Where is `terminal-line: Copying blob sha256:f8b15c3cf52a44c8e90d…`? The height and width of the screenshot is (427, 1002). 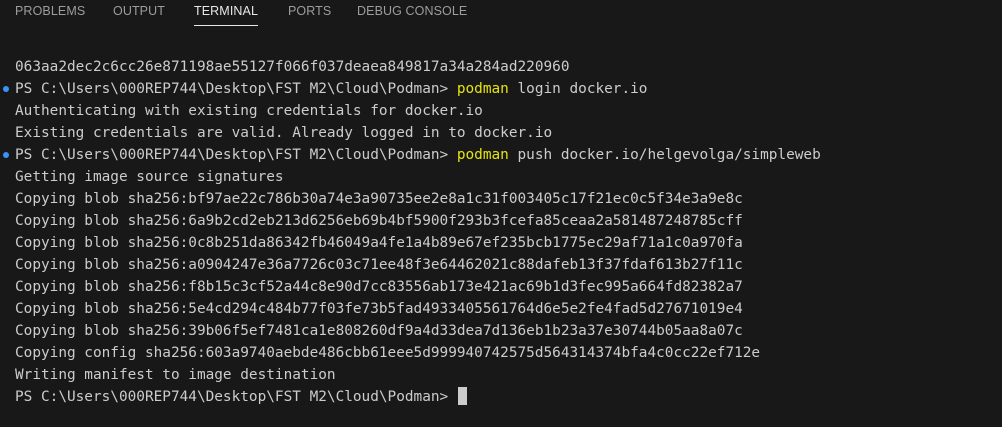 terminal-line: Copying blob sha256:f8b15c3cf52a44c8e90d… is located at coordinates (379, 287).